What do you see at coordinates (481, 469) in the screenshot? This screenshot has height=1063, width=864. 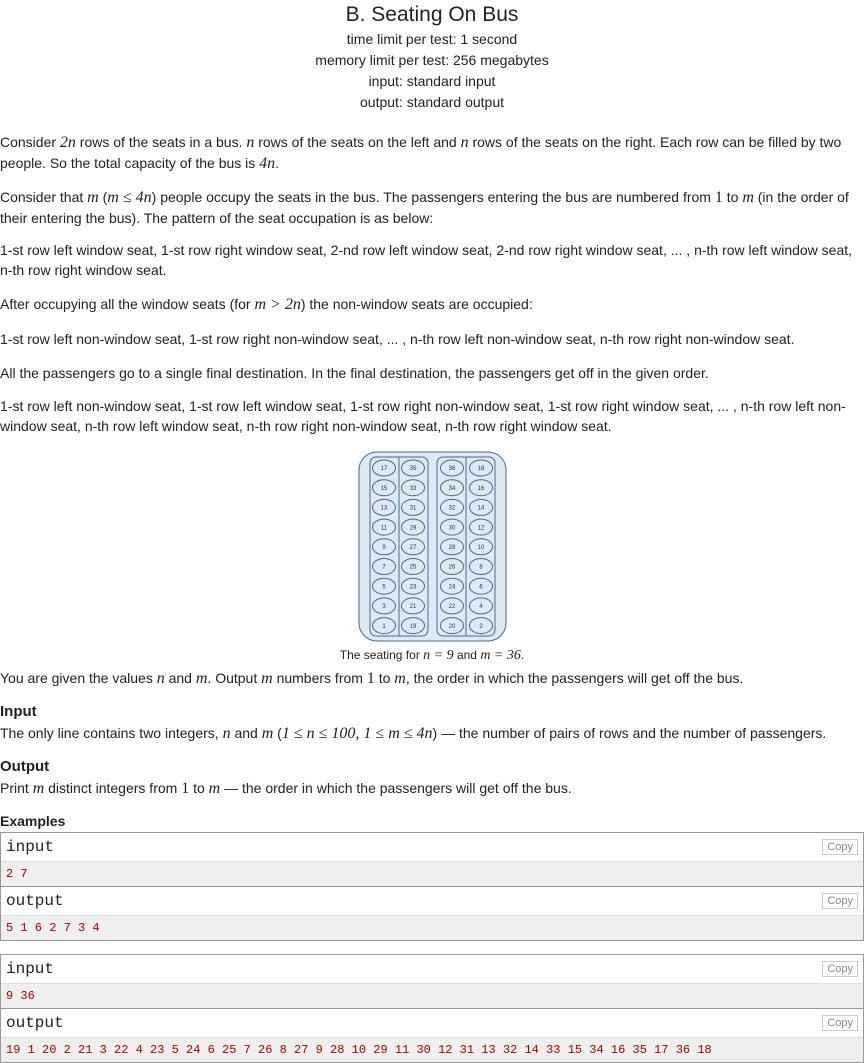 I see `seat-number: 18` at bounding box center [481, 469].